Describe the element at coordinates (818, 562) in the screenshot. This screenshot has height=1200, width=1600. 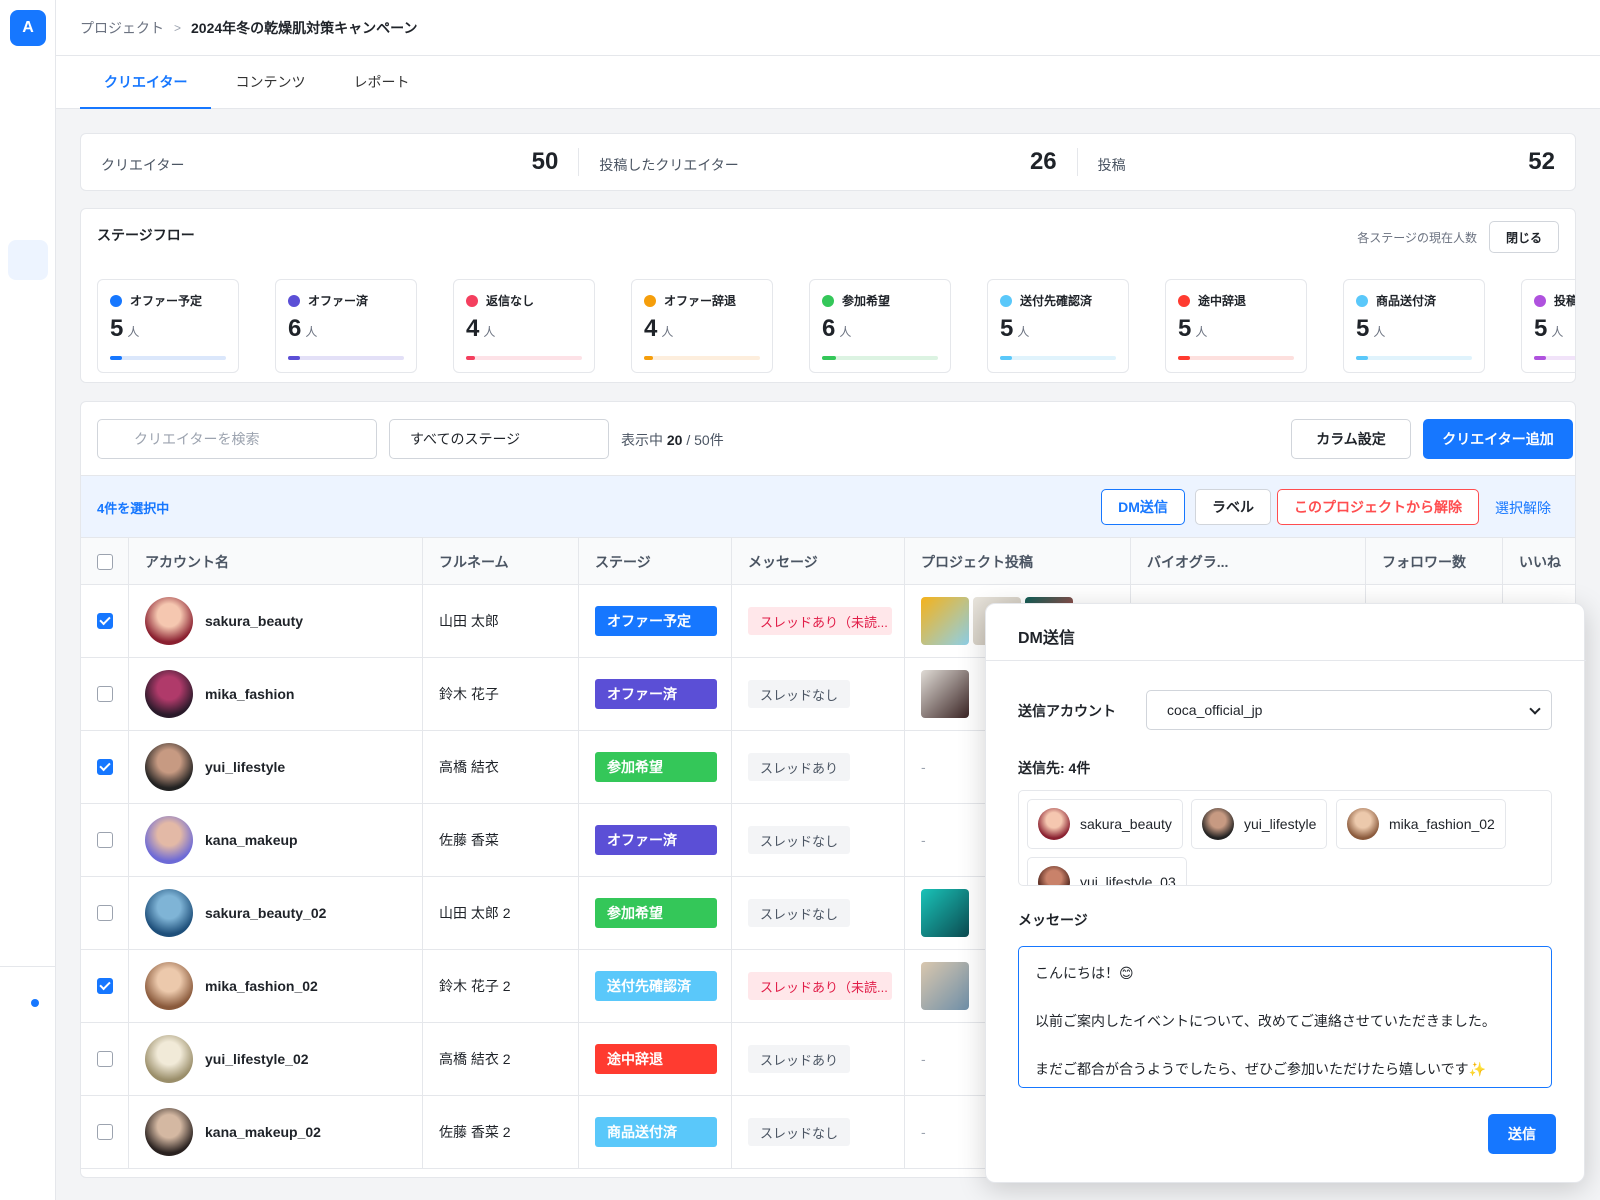
I see `column-header: メッセージ` at that location.